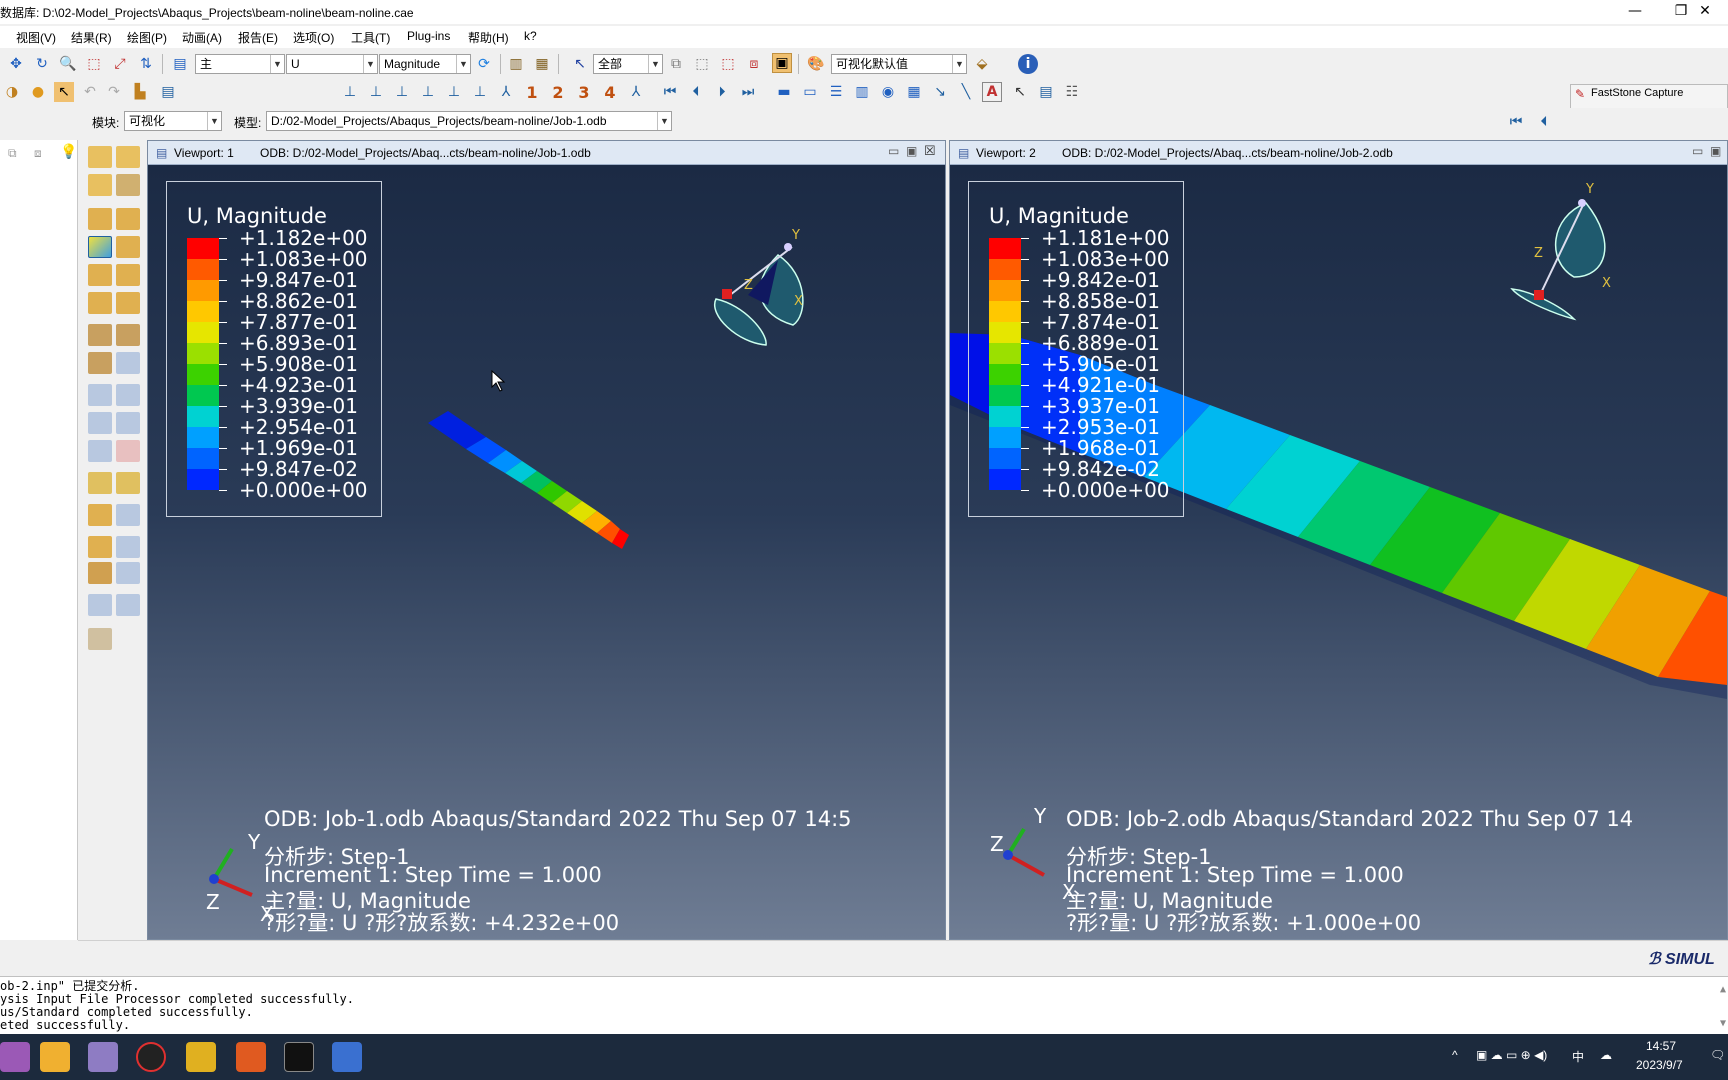 This screenshot has height=1080, width=1728. Describe the element at coordinates (38, 153) in the screenshot. I see `tree-expand-icon: ⧈` at that location.